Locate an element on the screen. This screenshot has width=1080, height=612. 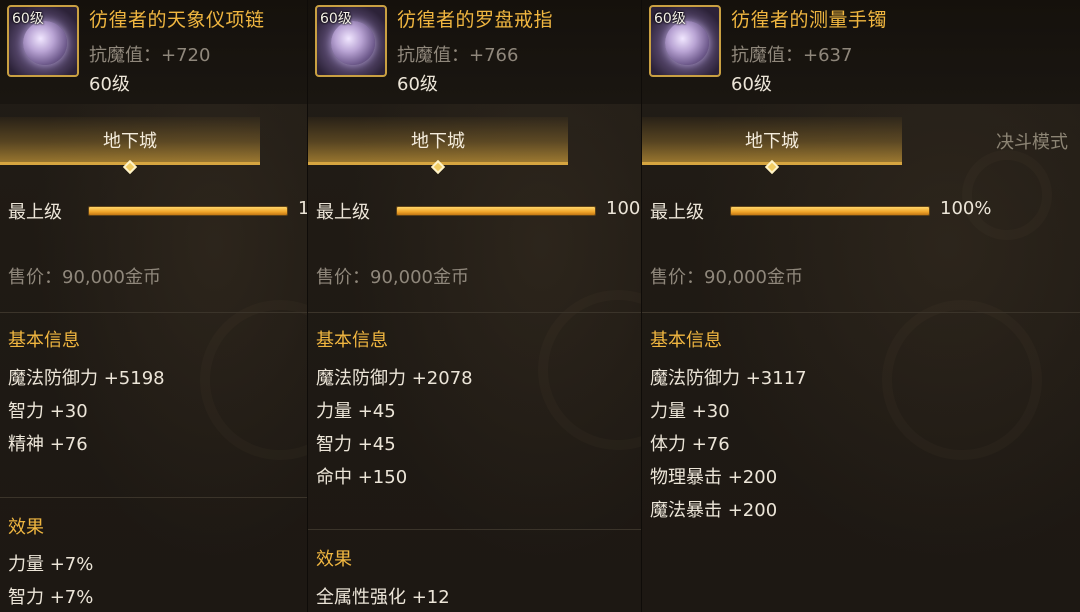
stat-line: 精神 +76 is located at coordinates (48, 444).